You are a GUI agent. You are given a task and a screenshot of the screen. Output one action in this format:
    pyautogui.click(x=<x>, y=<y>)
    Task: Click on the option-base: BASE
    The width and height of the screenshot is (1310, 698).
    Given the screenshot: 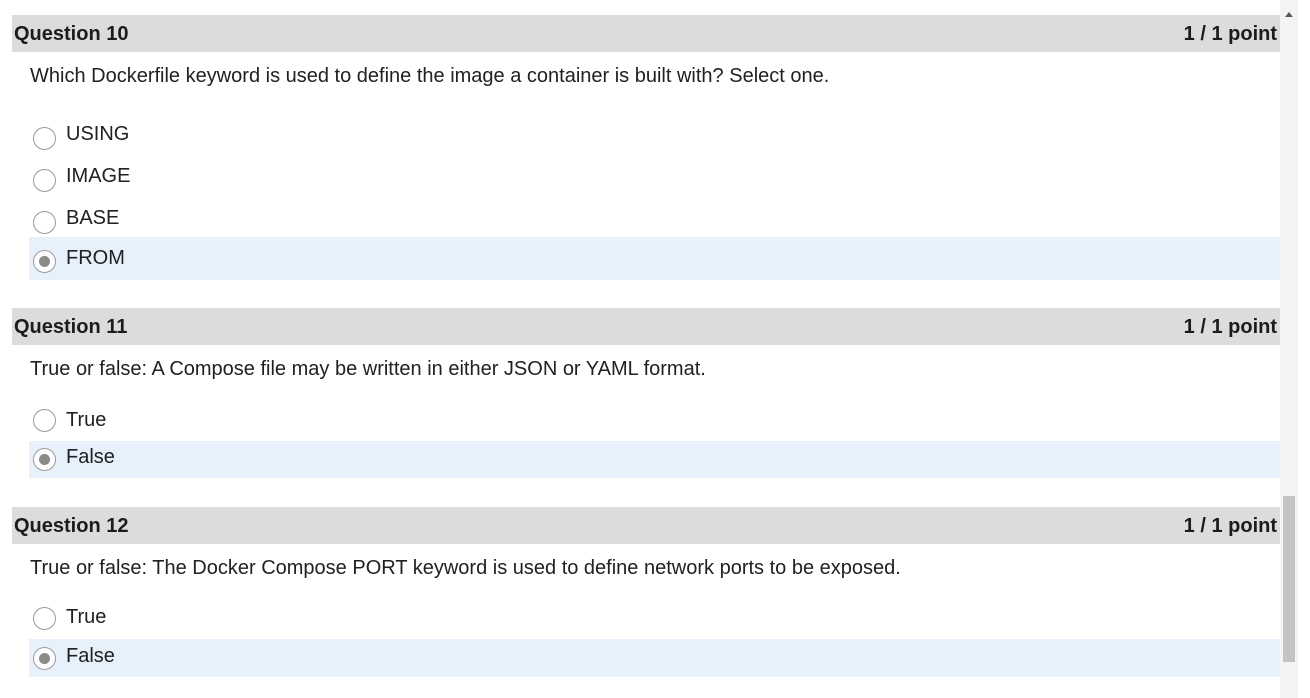 What is the action you would take?
    pyautogui.click(x=654, y=220)
    